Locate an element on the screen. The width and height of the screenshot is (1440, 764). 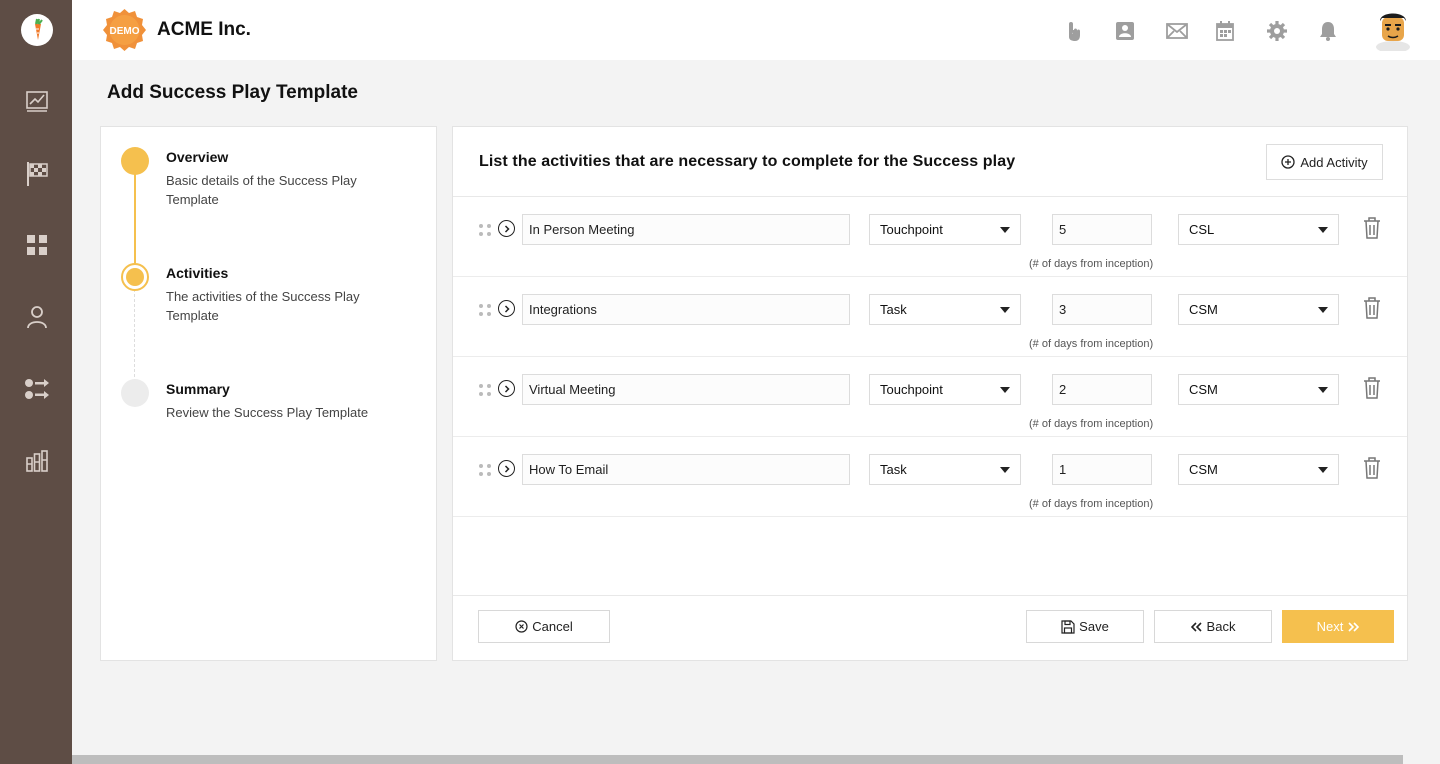
step-activities-dot is located at coordinates (135, 277).